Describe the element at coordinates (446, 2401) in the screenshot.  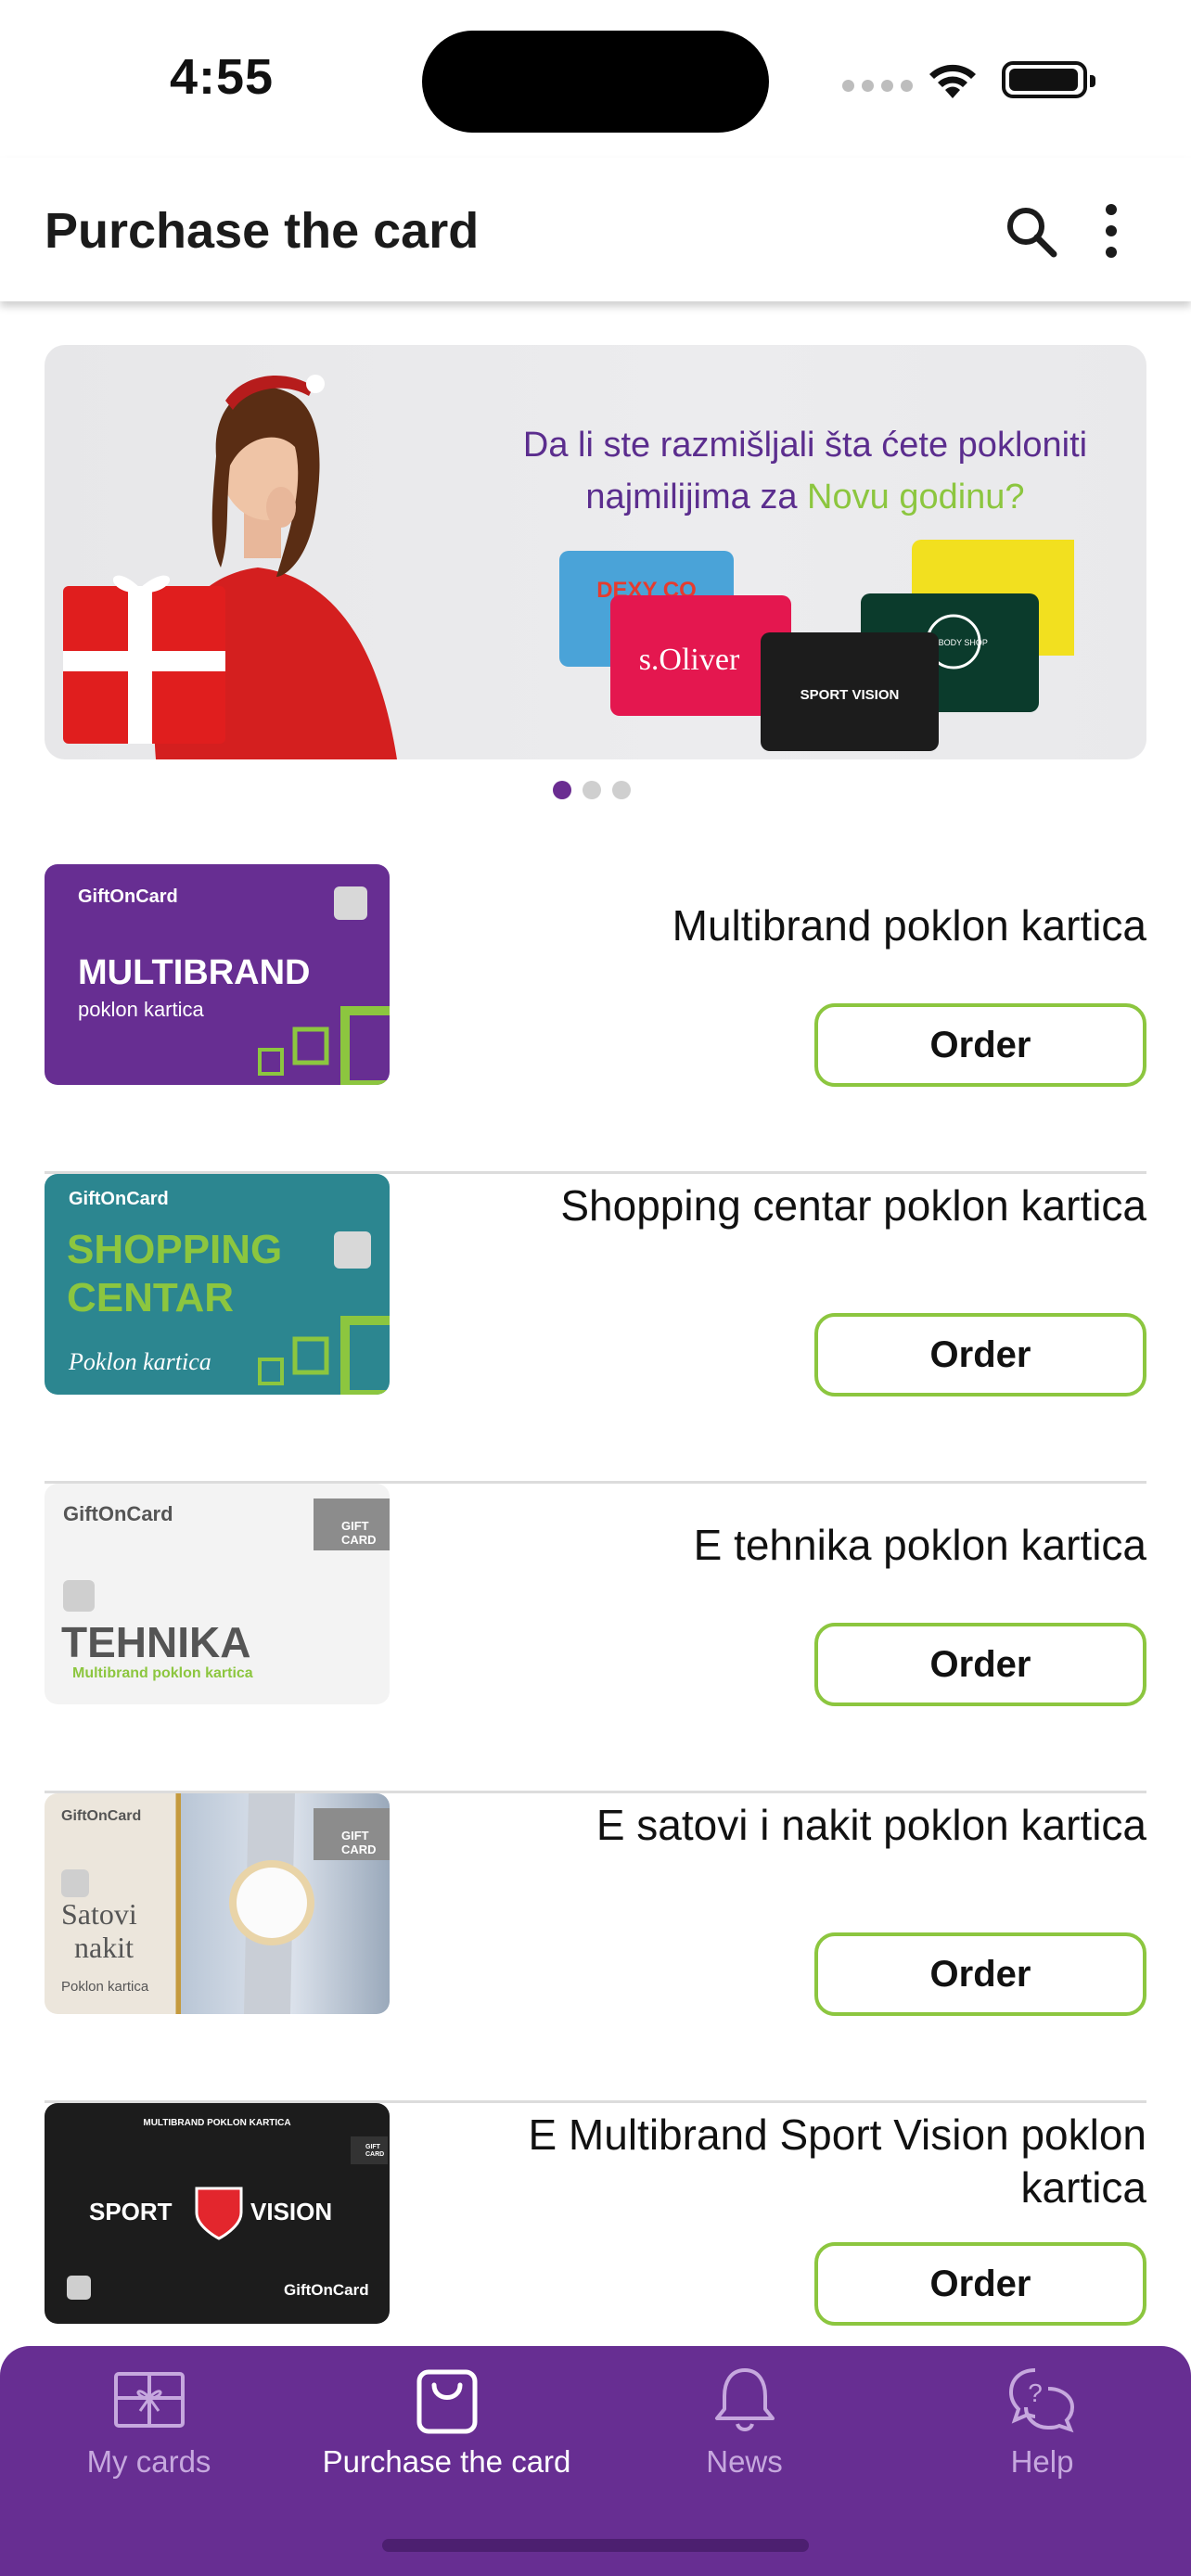
I see `shopping-bag-icon` at that location.